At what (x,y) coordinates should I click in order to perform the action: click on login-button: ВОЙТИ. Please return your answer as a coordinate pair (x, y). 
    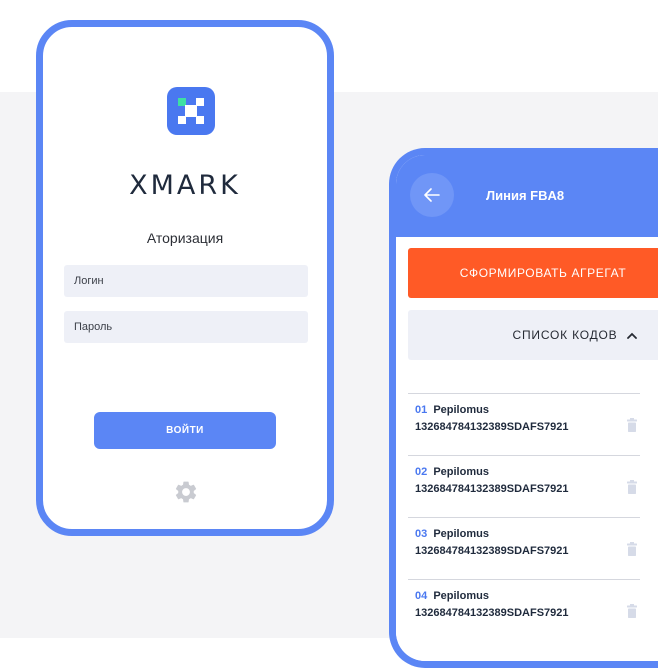
    Looking at the image, I should click on (185, 430).